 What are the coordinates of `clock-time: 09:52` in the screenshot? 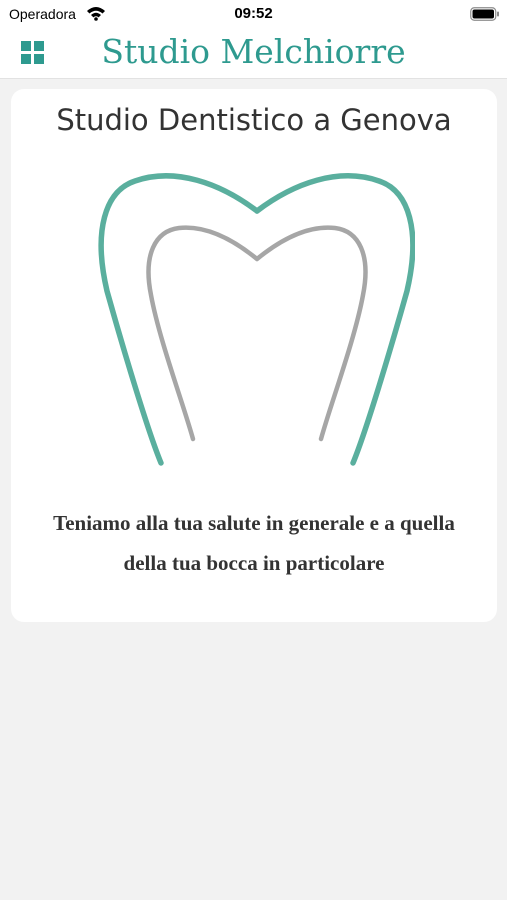 It's located at (253, 13).